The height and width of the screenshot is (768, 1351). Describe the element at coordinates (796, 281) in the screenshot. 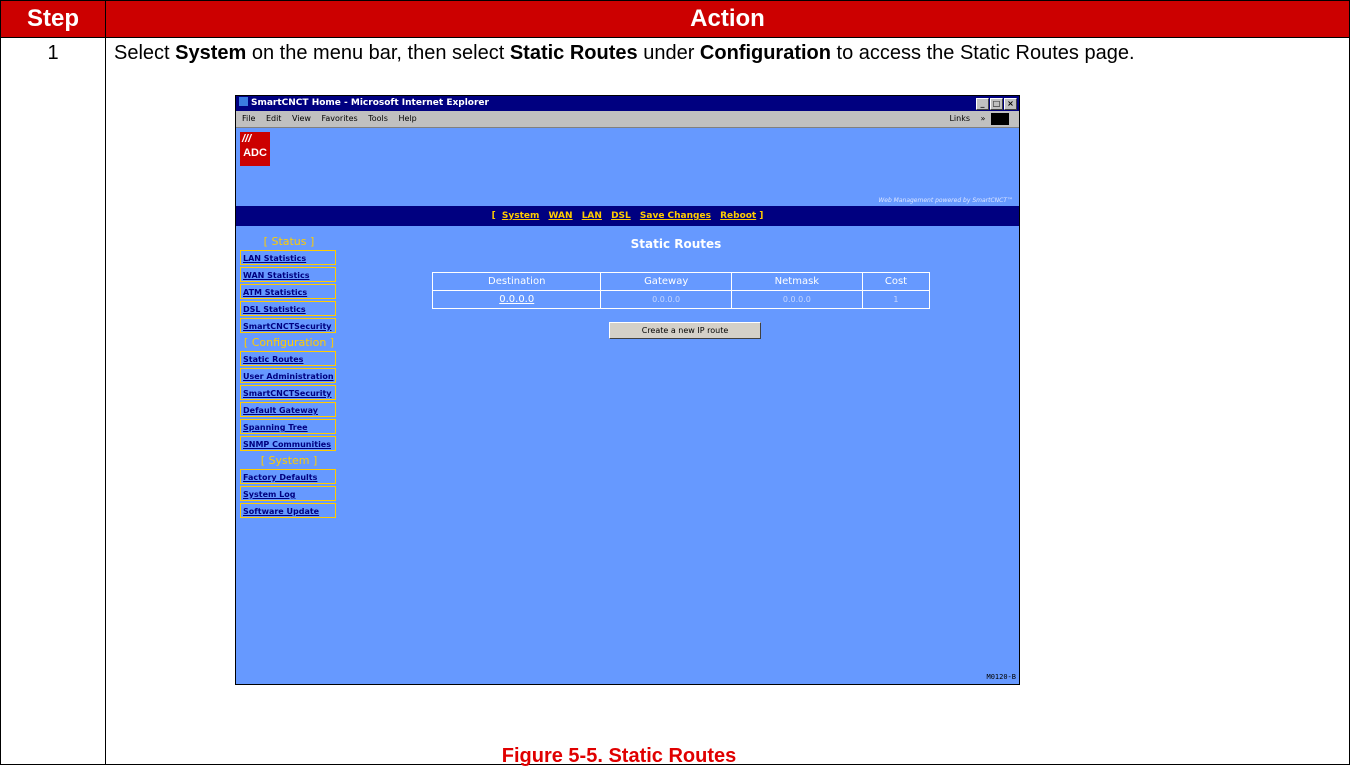

I see `col-netmask: Netmask` at that location.